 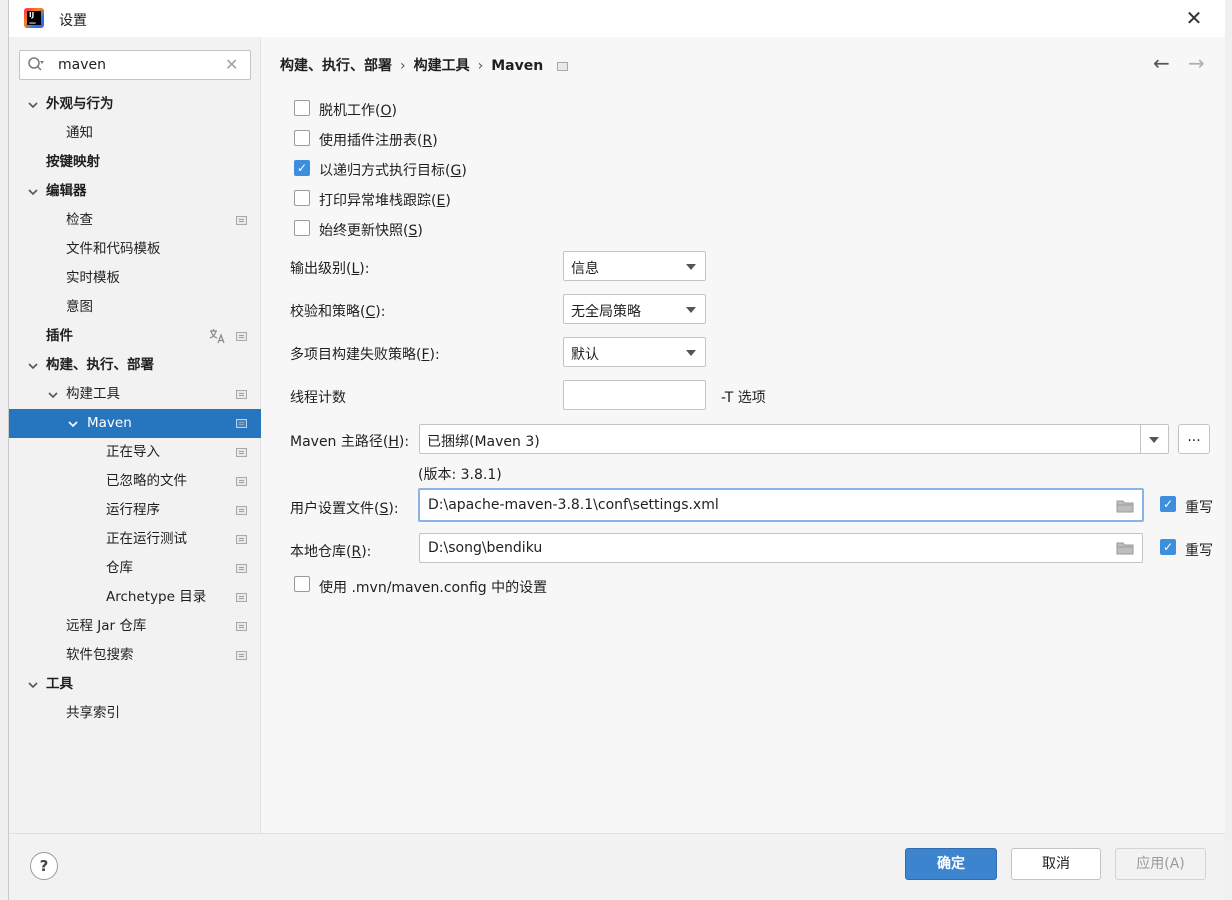 What do you see at coordinates (109, 423) in the screenshot?
I see `sidebar-item-label: Maven` at bounding box center [109, 423].